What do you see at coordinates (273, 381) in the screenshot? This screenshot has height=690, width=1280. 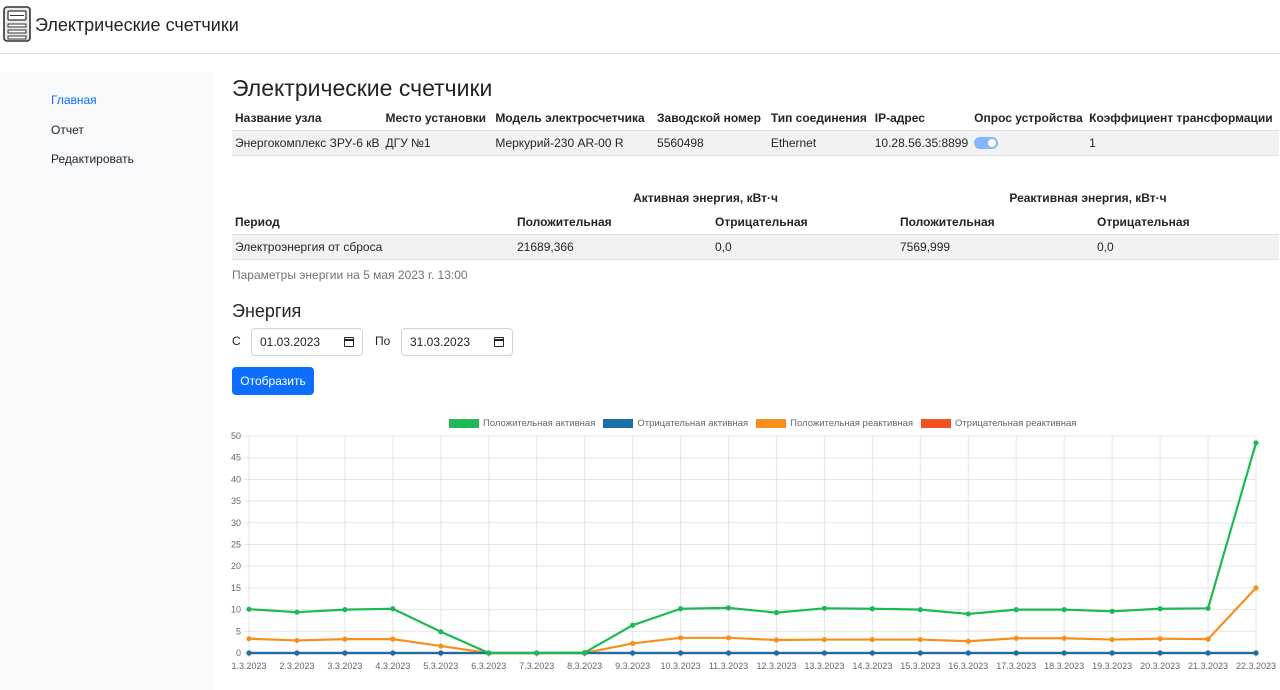 I see `show-button: Отобразить` at bounding box center [273, 381].